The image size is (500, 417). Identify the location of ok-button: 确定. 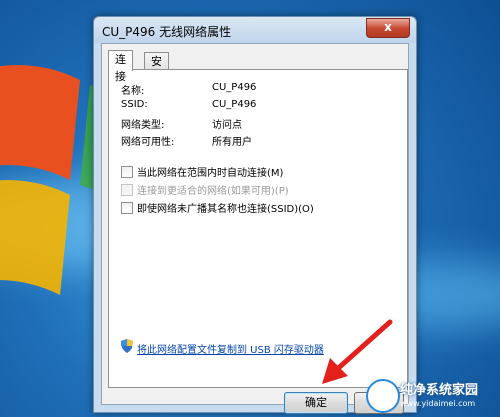
(316, 403).